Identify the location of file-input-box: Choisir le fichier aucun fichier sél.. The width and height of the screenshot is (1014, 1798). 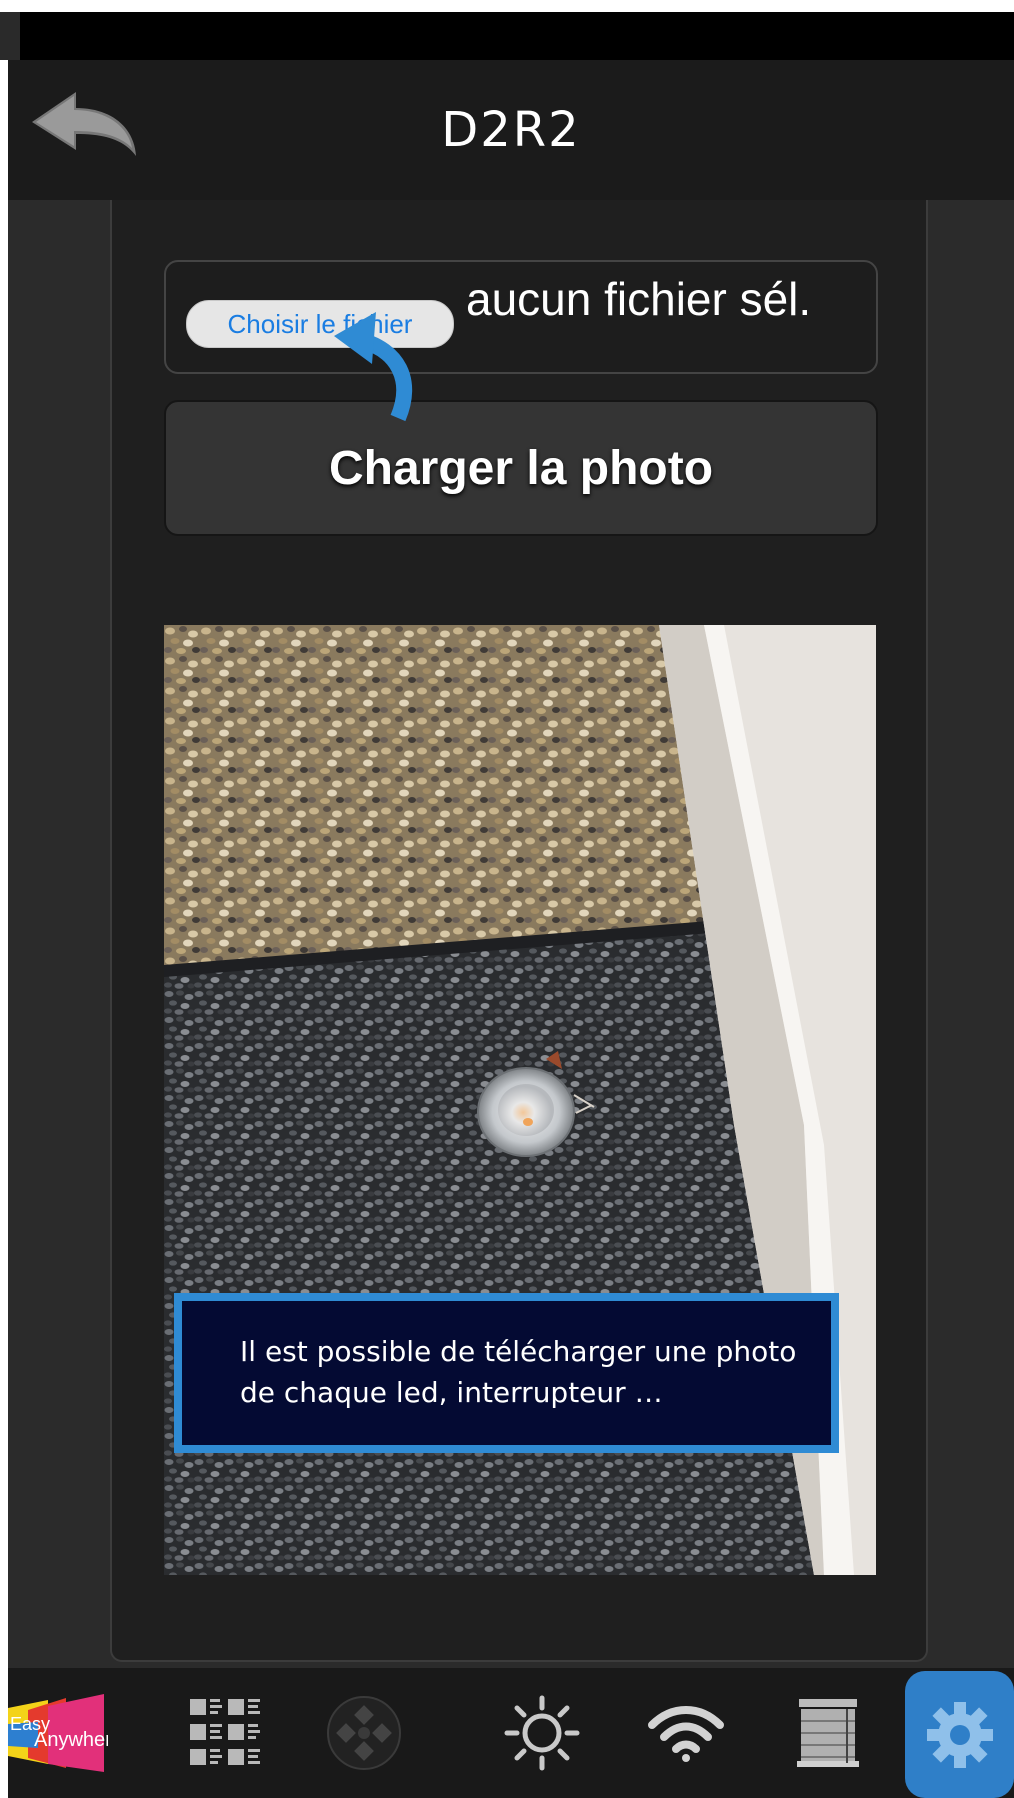
(521, 317).